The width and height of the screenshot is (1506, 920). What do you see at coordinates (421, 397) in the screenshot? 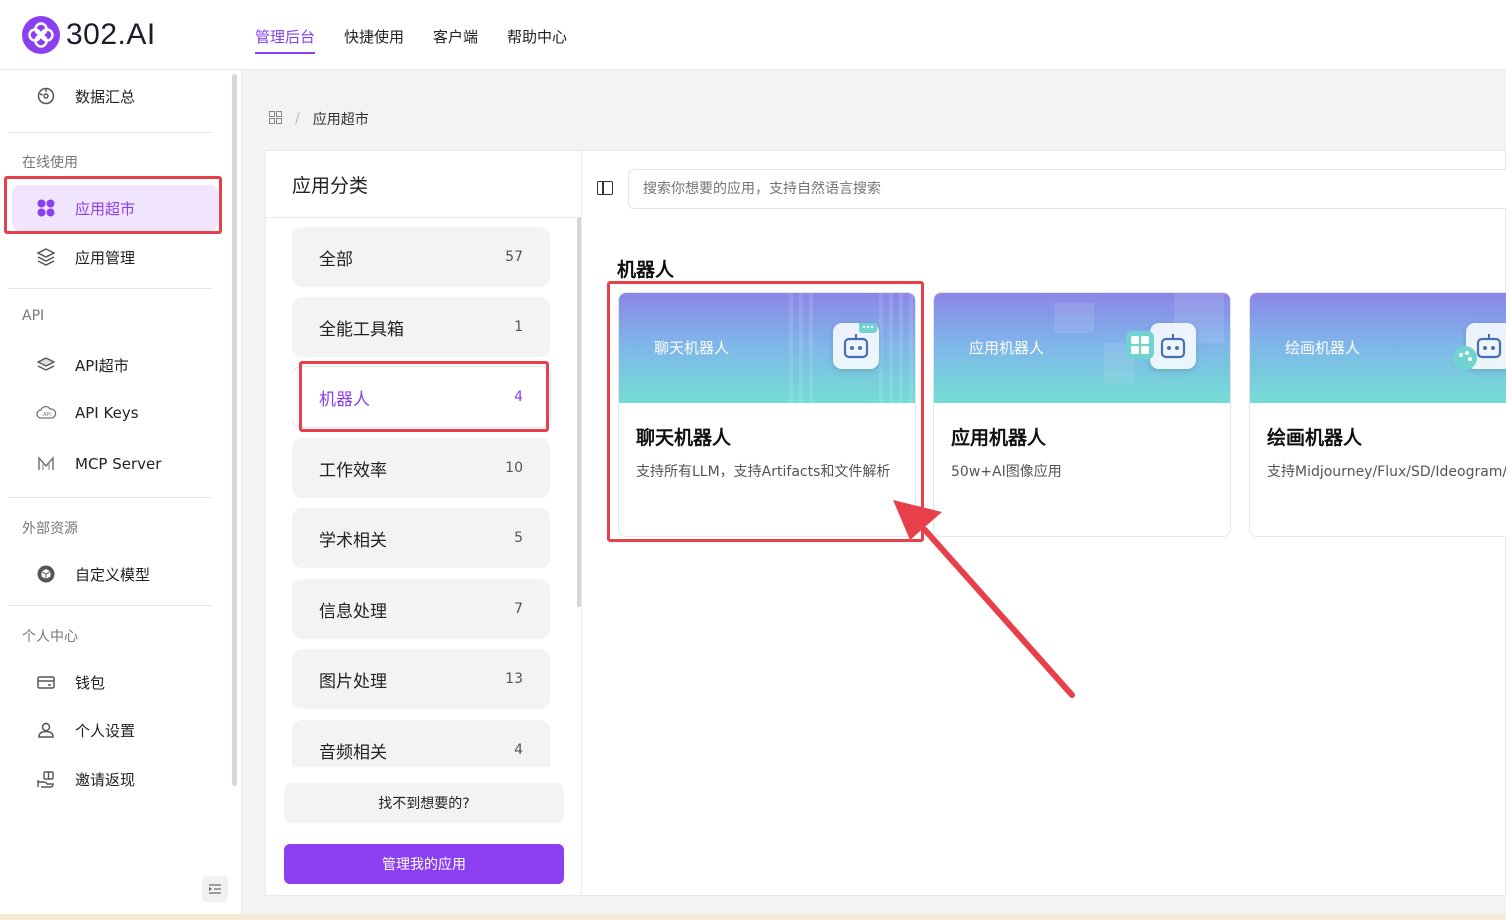
I see `category-robot: 机器人 4` at bounding box center [421, 397].